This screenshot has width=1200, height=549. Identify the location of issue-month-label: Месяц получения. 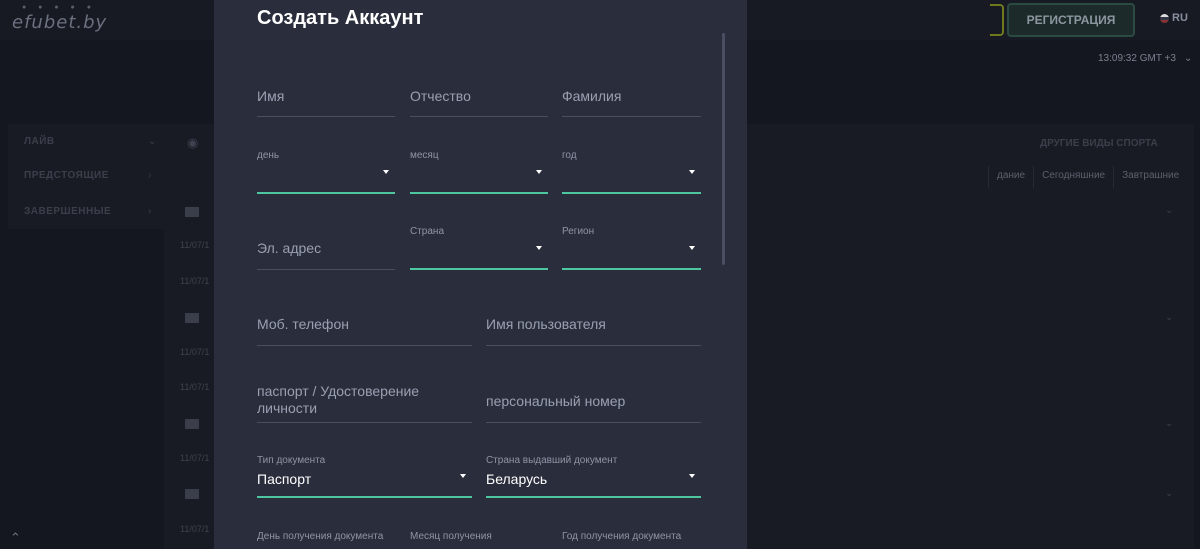
(451, 536).